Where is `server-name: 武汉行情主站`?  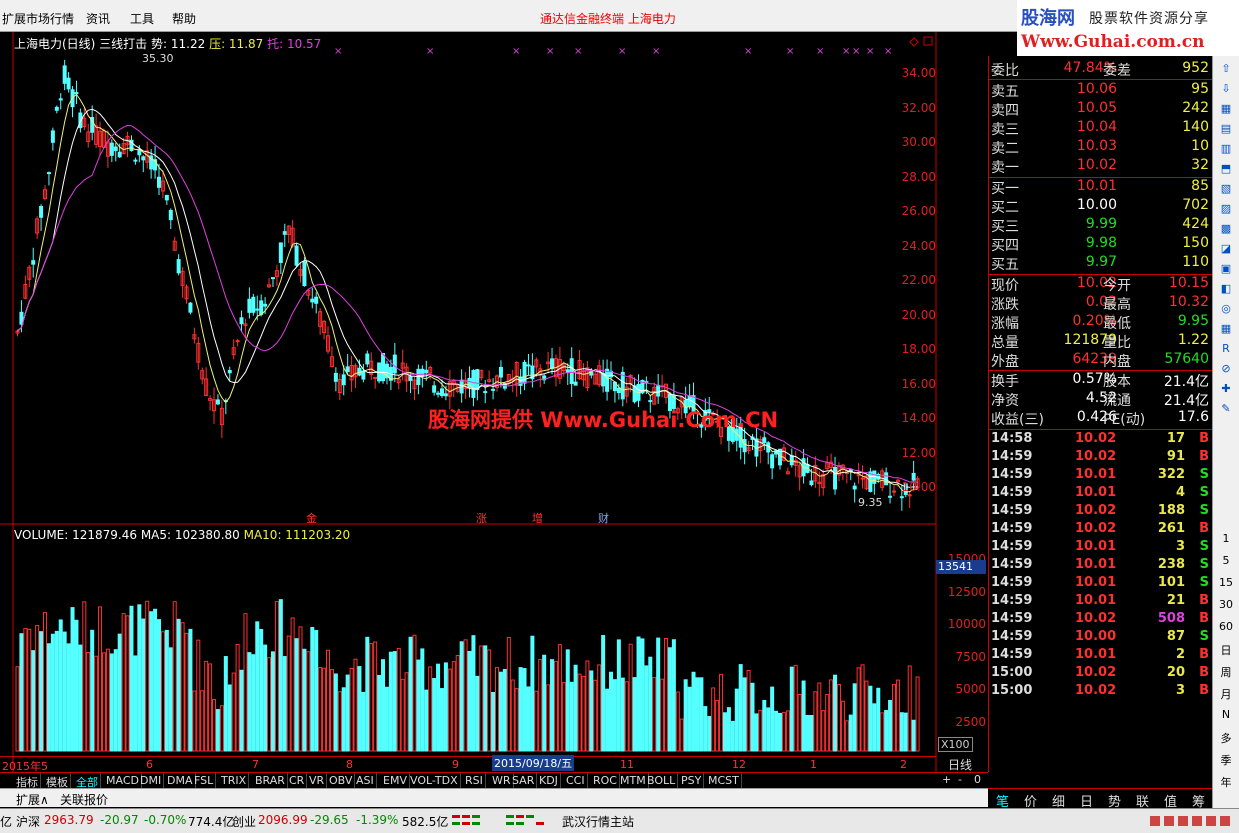
server-name: 武汉行情主站 is located at coordinates (598, 821).